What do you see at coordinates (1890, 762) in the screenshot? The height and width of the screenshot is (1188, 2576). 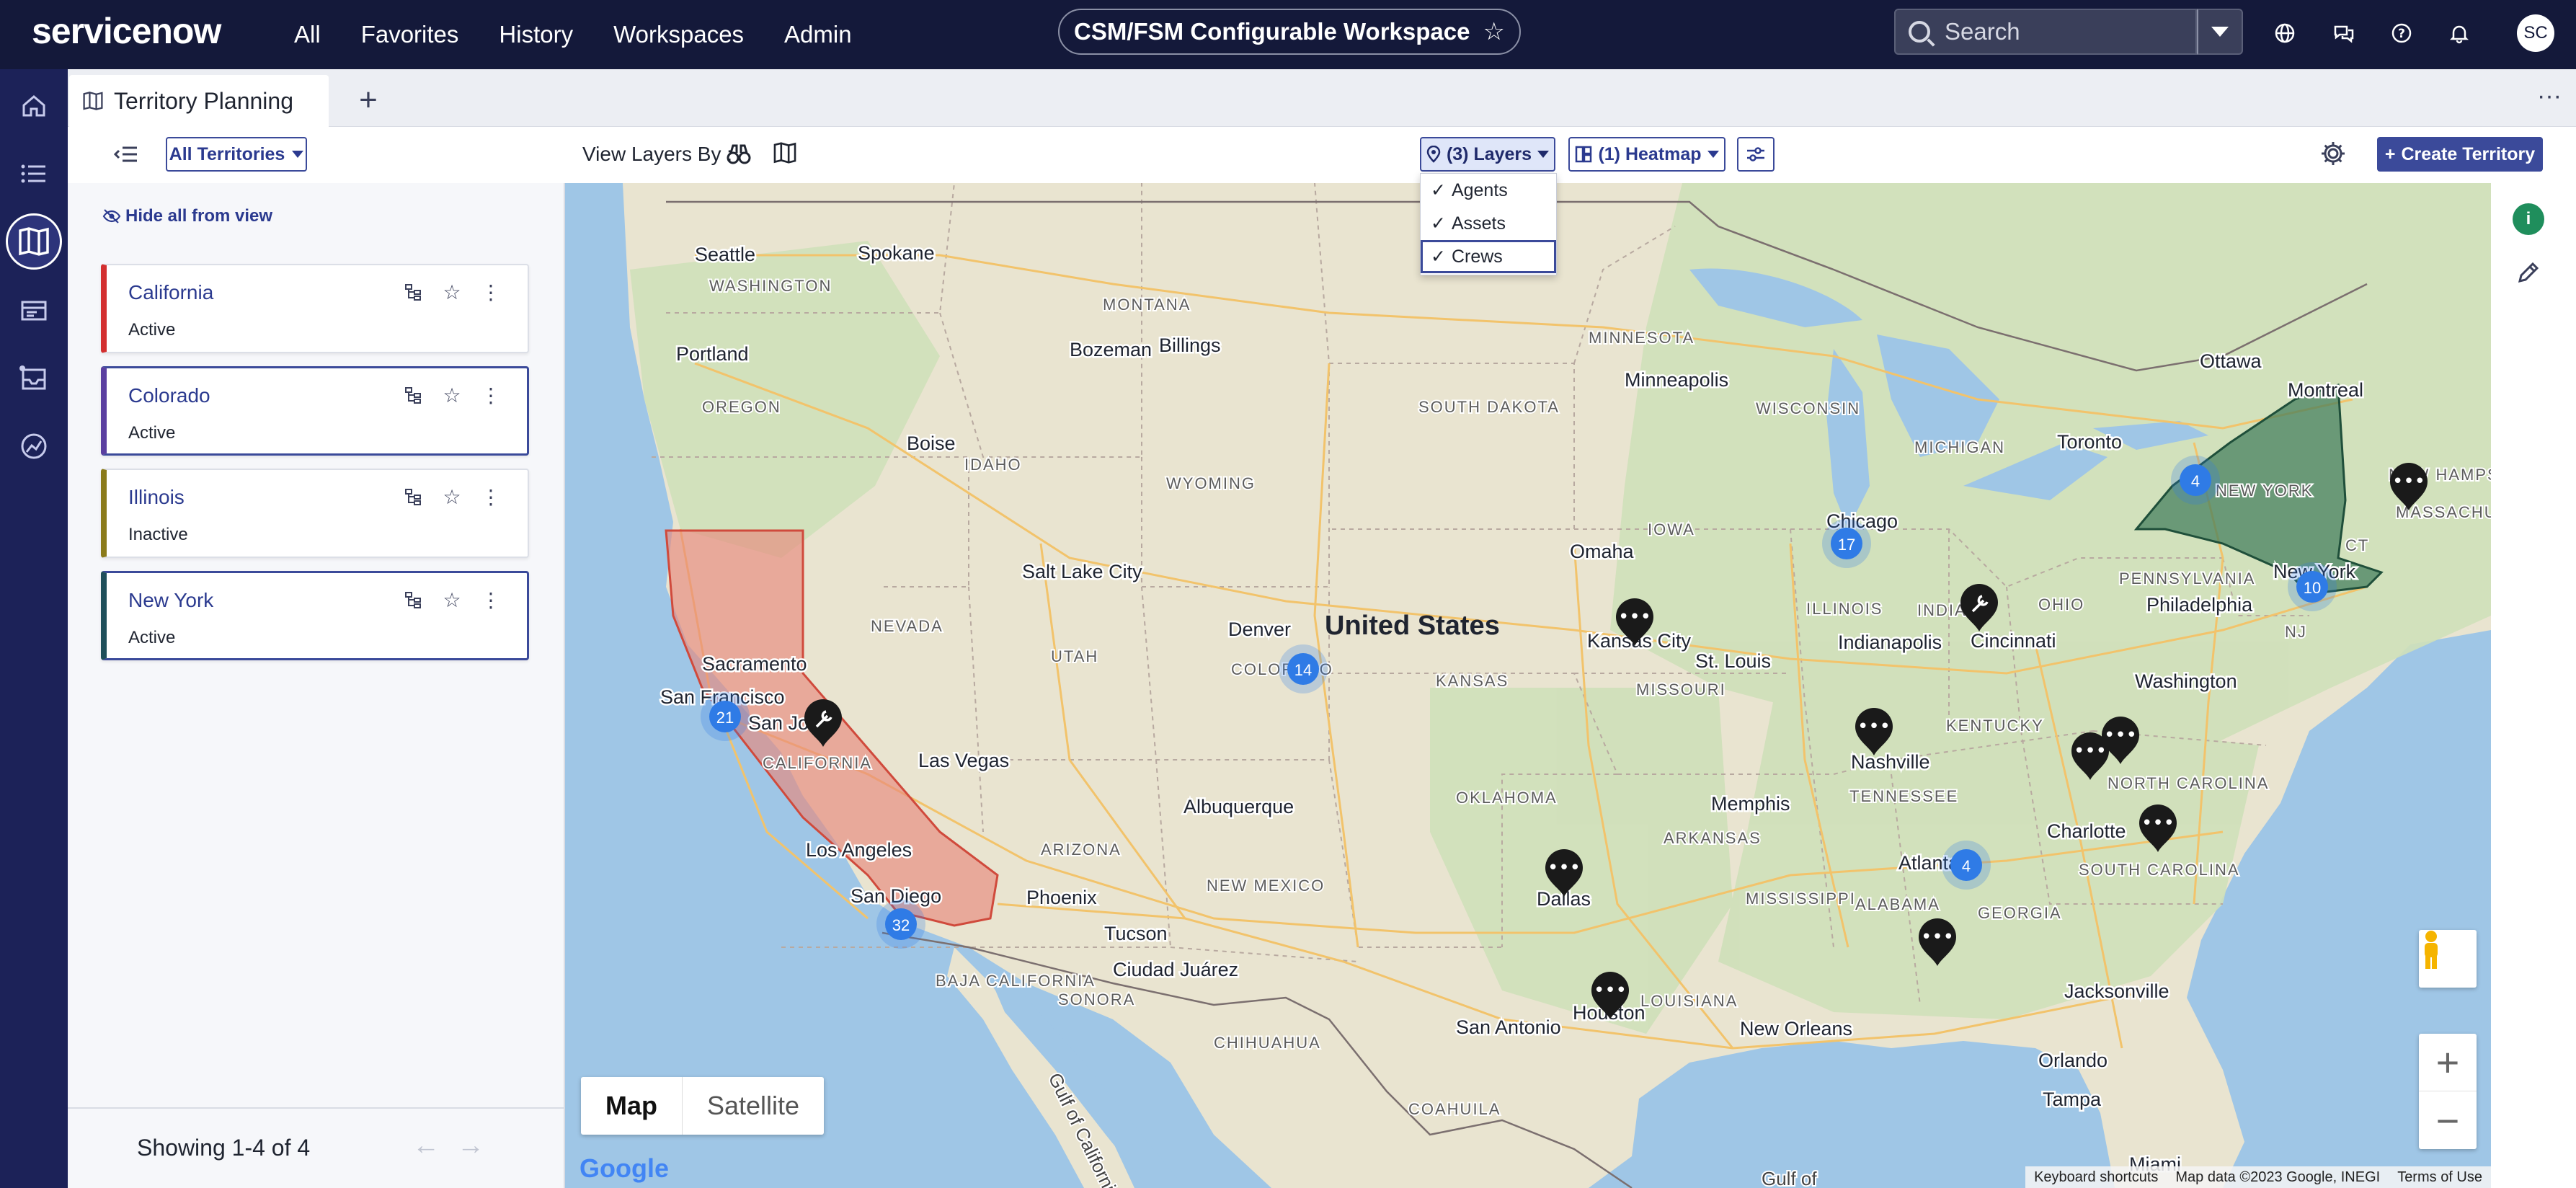 I see `city-label: Nashville` at bounding box center [1890, 762].